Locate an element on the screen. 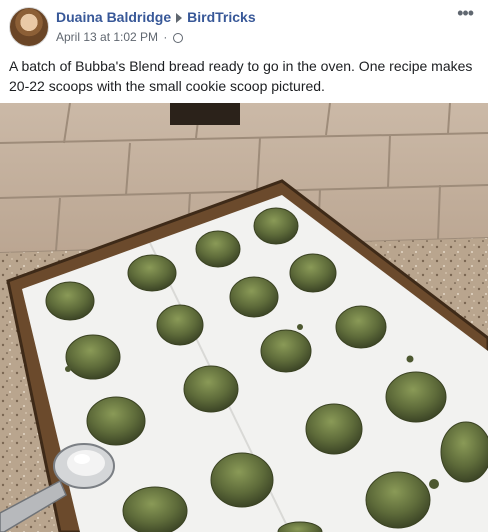 The width and height of the screenshot is (488, 532). author-name-link: Duaina Baldridge is located at coordinates (113, 17).